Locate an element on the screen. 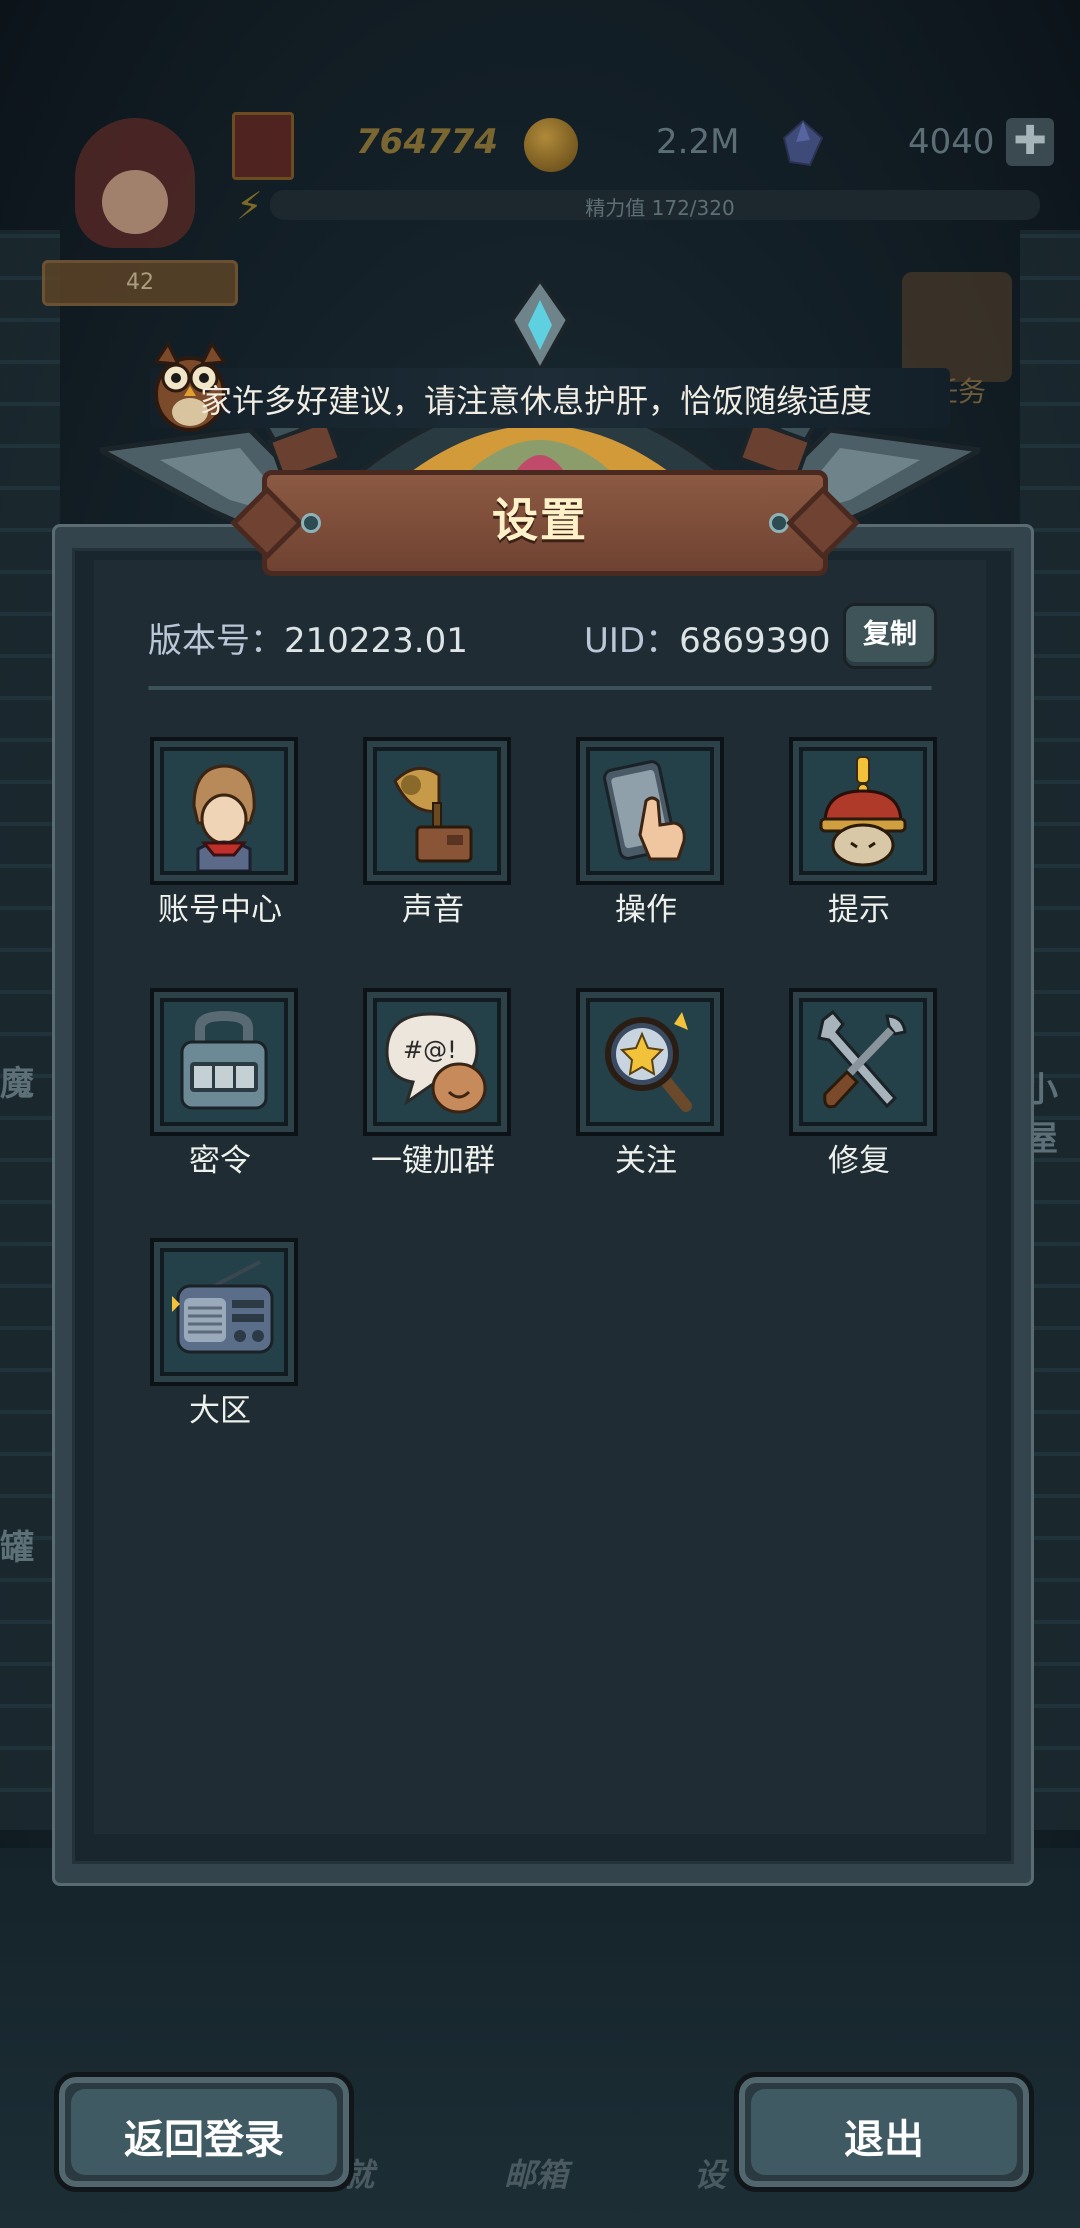 Image resolution: width=1080 pixels, height=2228 pixels. version-label: 版本号： is located at coordinates (216, 641).